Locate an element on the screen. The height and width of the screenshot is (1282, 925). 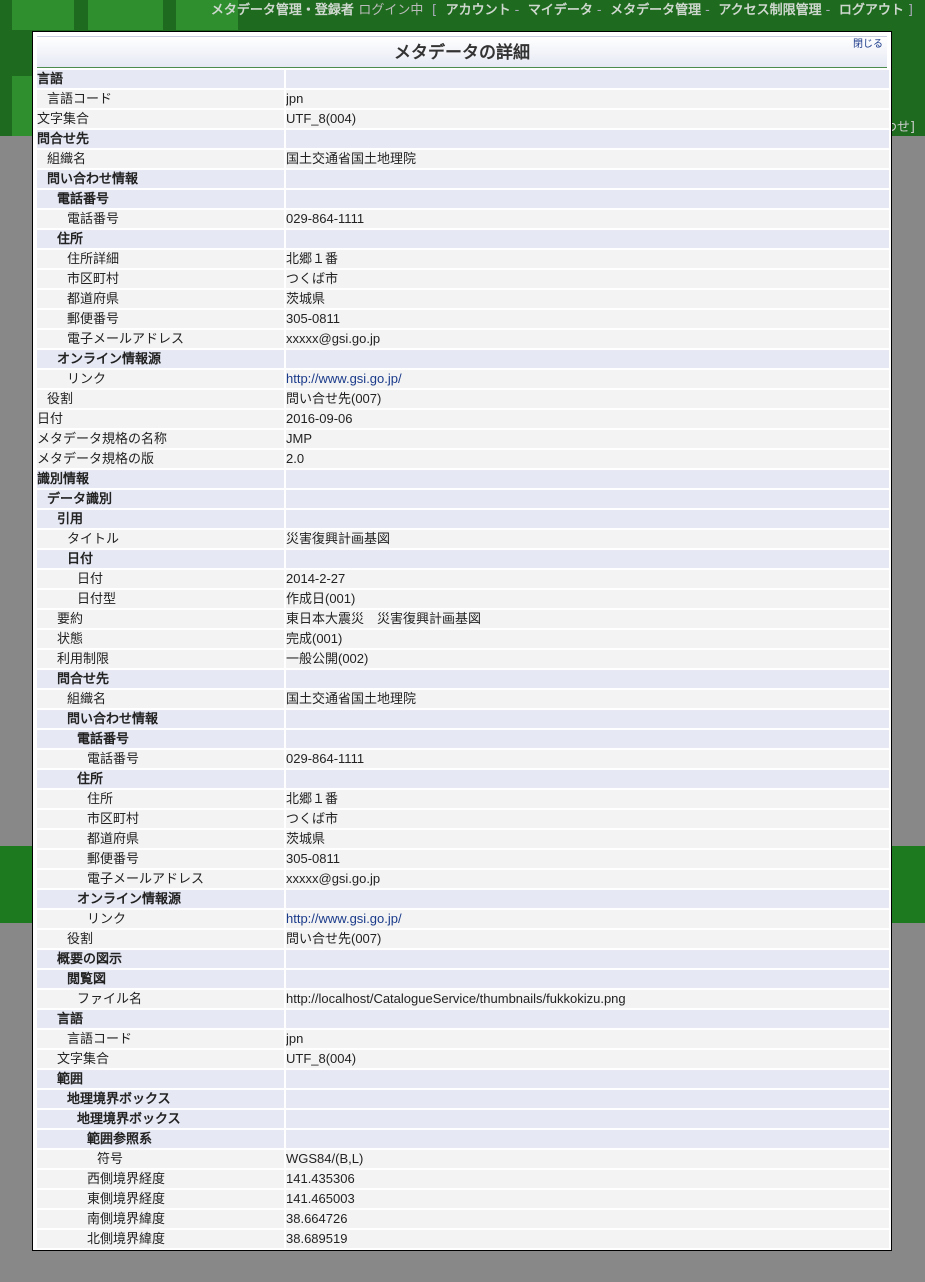
row-value: 2014-2-27 is located at coordinates (587, 579).